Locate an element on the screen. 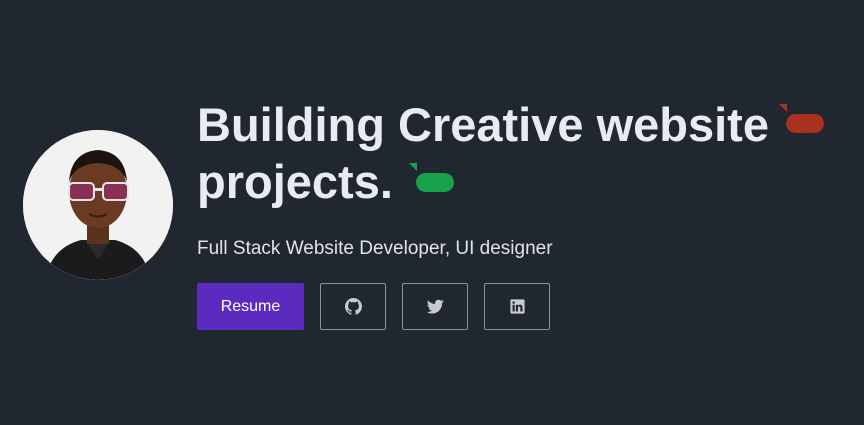 This screenshot has width=864, height=425. avatar is located at coordinates (98, 205).